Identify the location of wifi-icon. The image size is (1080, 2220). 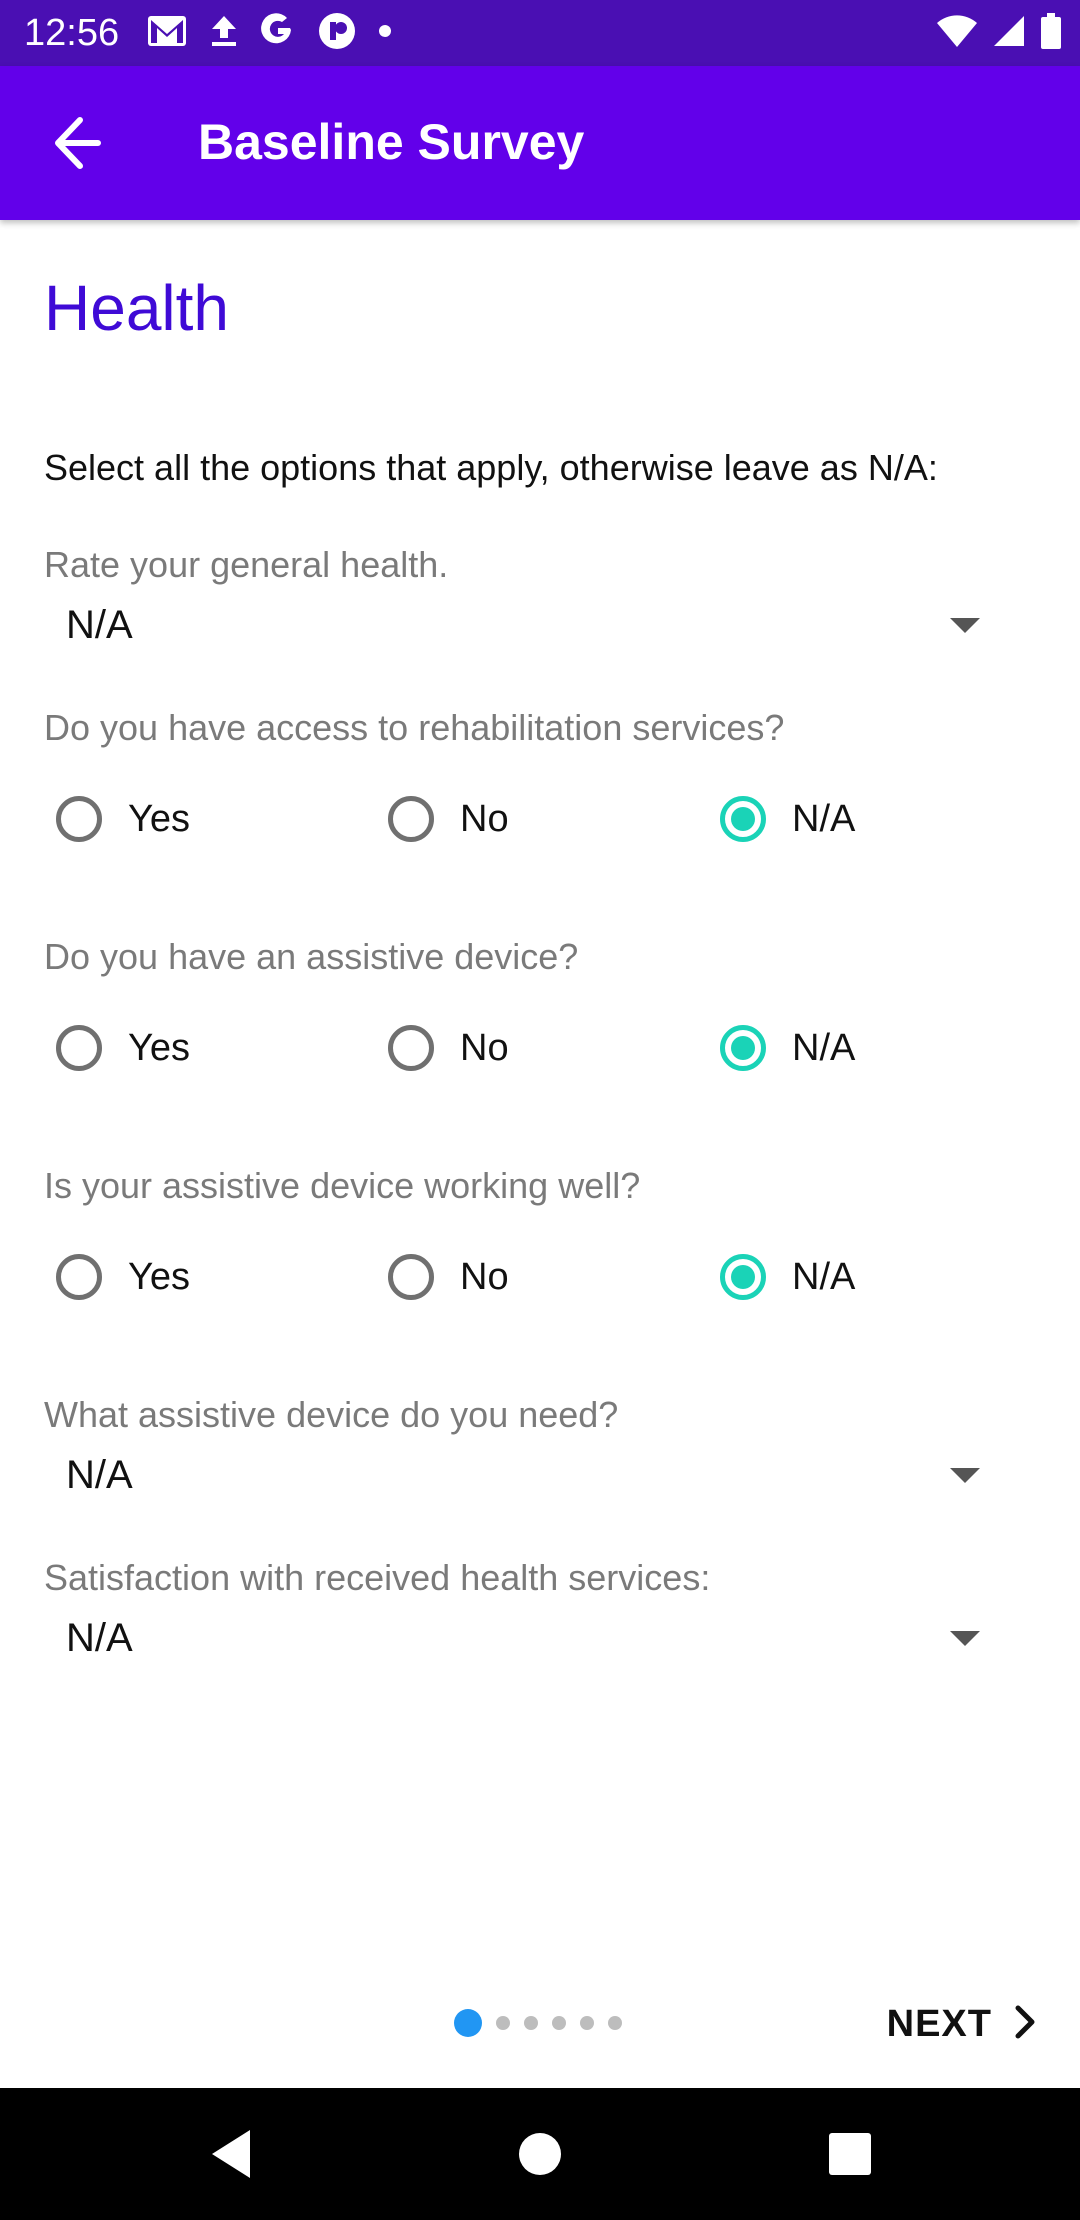
(957, 33).